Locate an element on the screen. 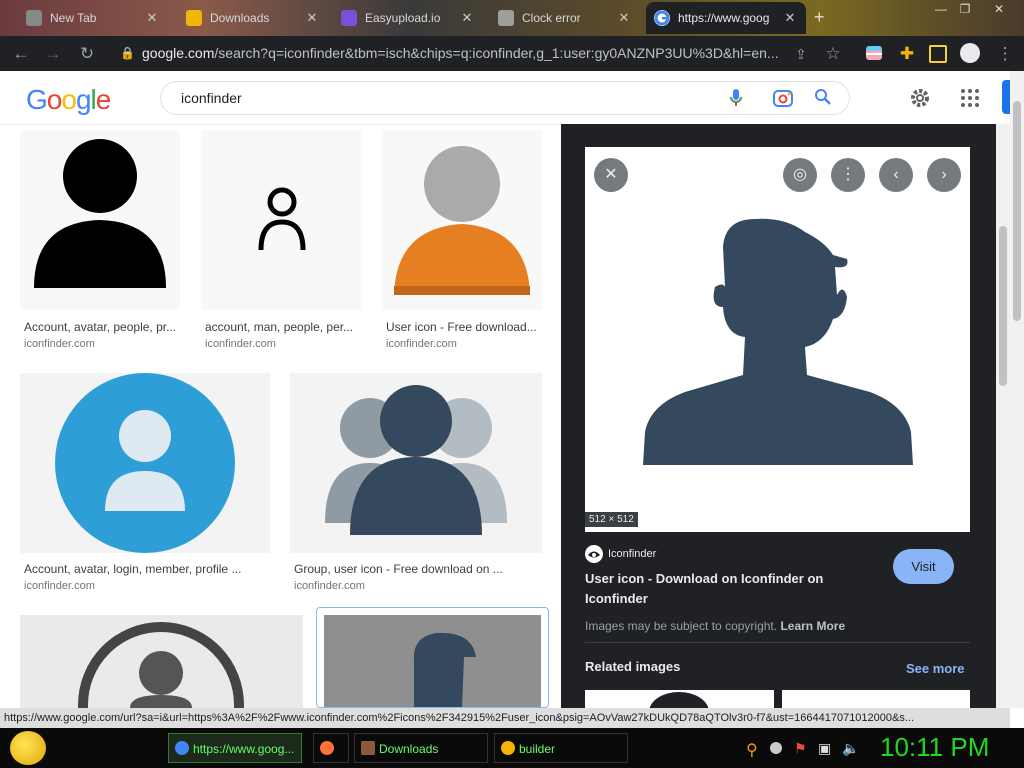  search-box is located at coordinates (505, 98).